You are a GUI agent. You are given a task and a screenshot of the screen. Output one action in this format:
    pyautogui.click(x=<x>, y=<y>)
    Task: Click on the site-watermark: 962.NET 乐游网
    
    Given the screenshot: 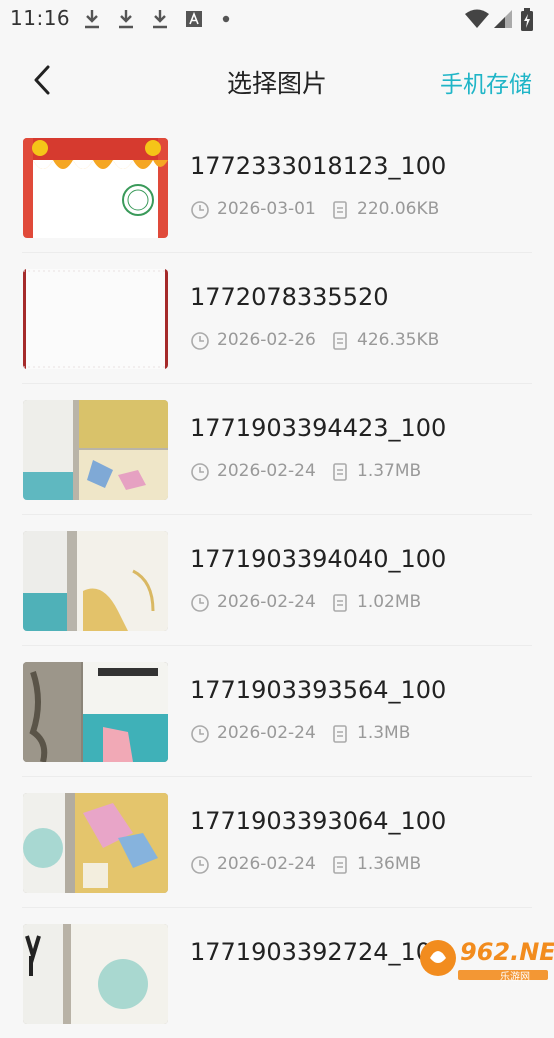 What is the action you would take?
    pyautogui.click(x=486, y=958)
    